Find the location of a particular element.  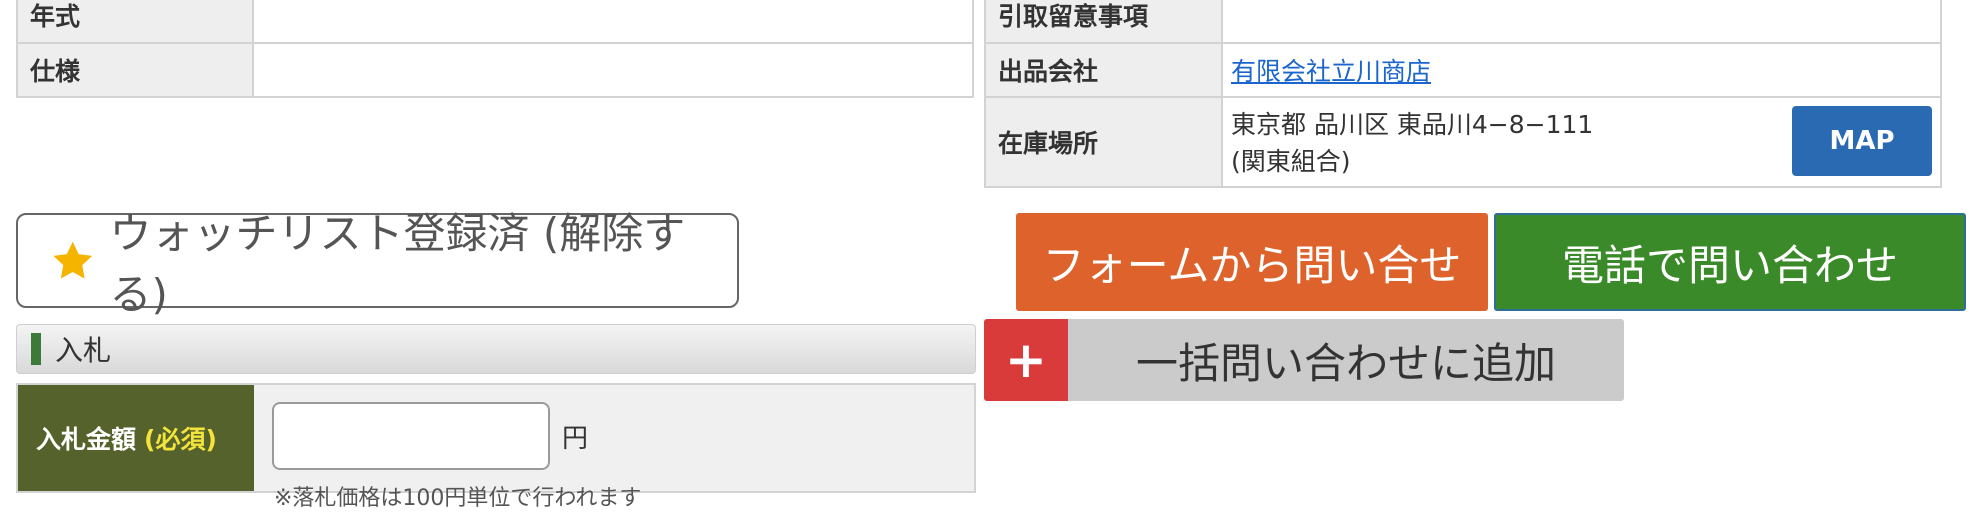

table-row: 在庫場所 東京都 品川区 東品川4−8−111 (関東組合) MAP is located at coordinates (1463, 142).